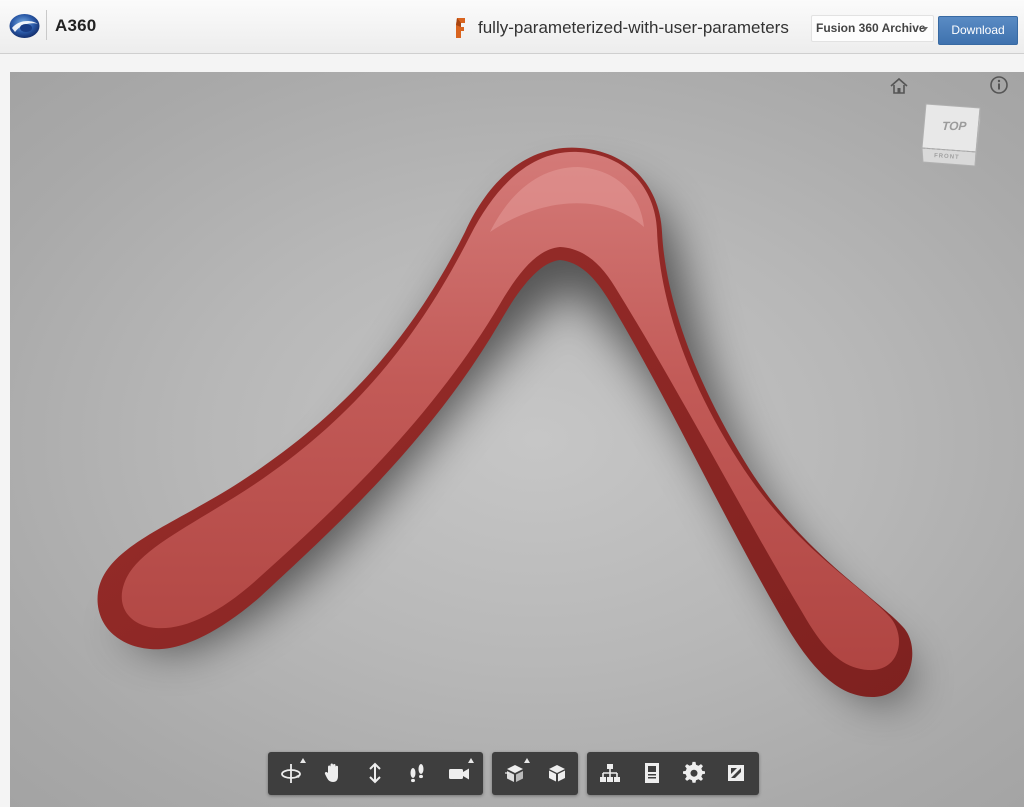 This screenshot has height=807, width=1024. I want to click on pan-button, so click(333, 773).